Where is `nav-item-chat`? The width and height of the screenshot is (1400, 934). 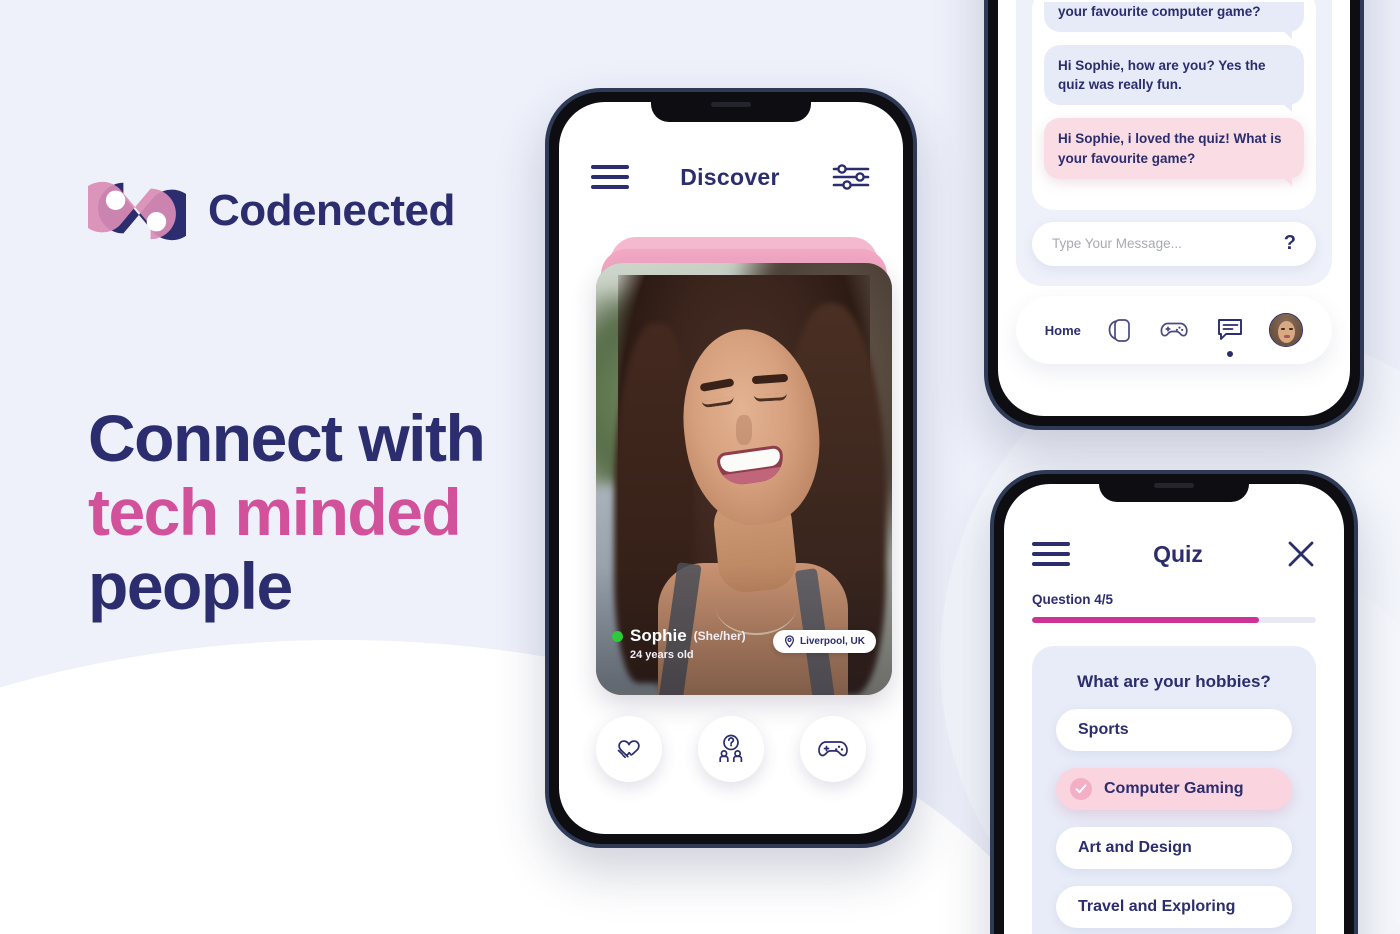
nav-item-chat is located at coordinates (1230, 337).